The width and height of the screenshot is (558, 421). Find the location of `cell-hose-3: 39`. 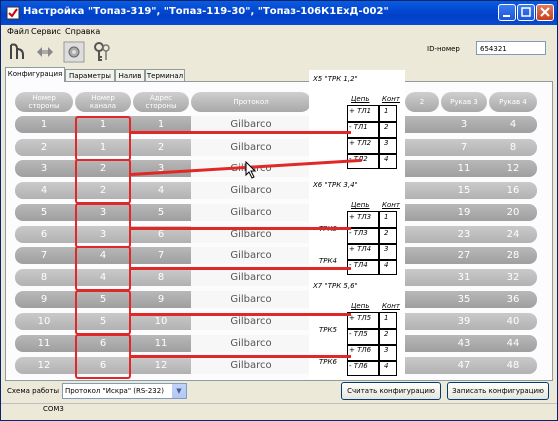

cell-hose-3: 39 is located at coordinates (464, 321).